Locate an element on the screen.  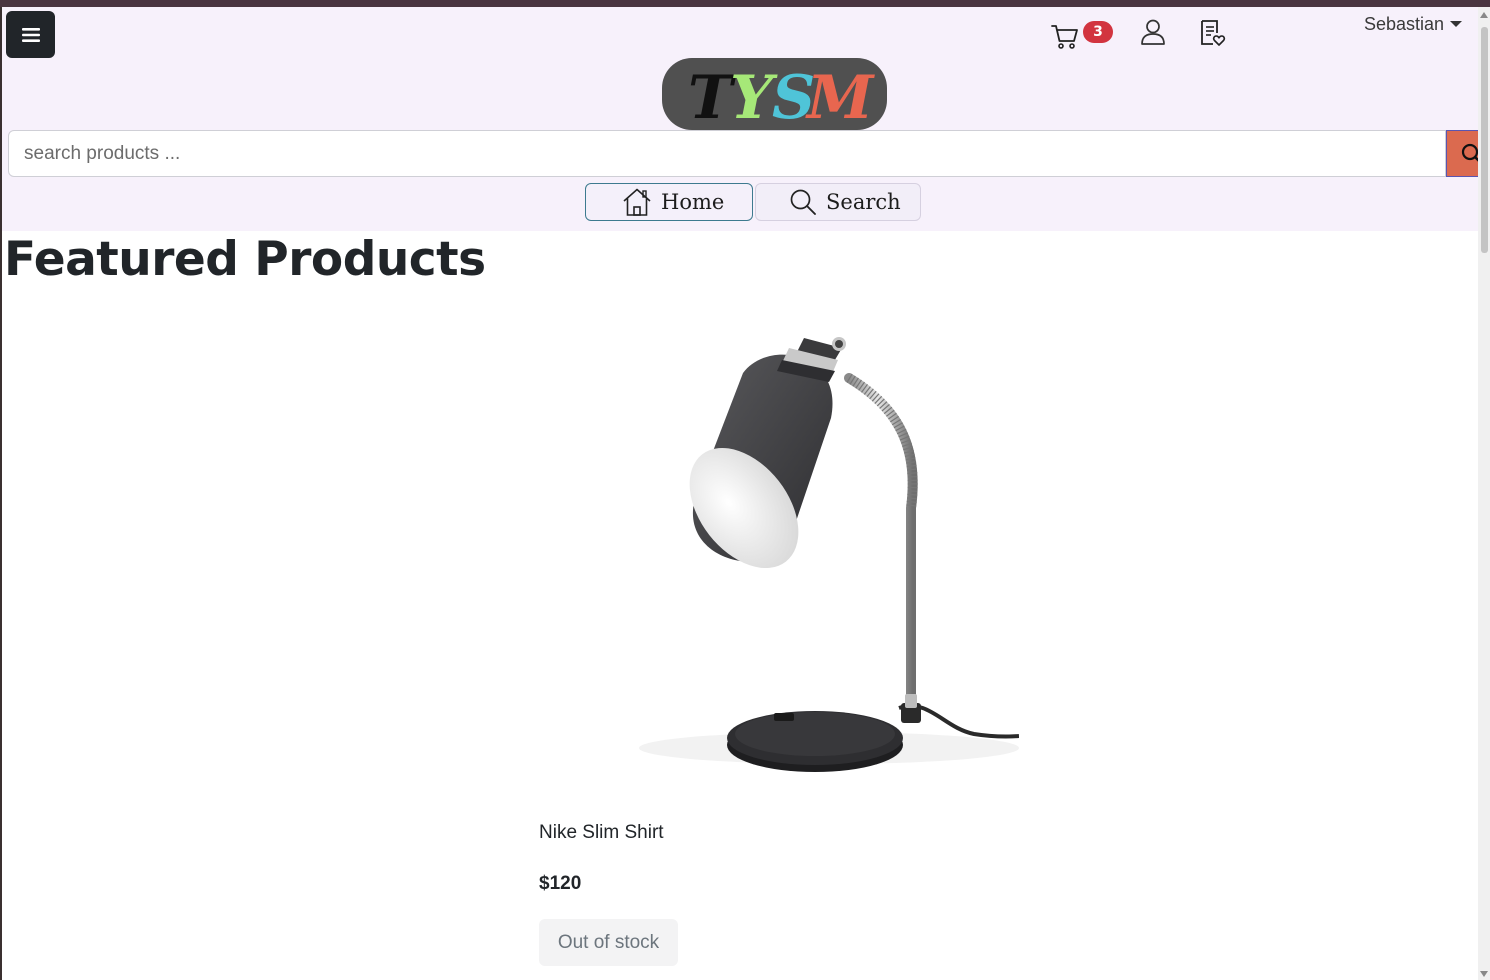
scroll-up-arrow-icon is located at coordinates (1484, 15).